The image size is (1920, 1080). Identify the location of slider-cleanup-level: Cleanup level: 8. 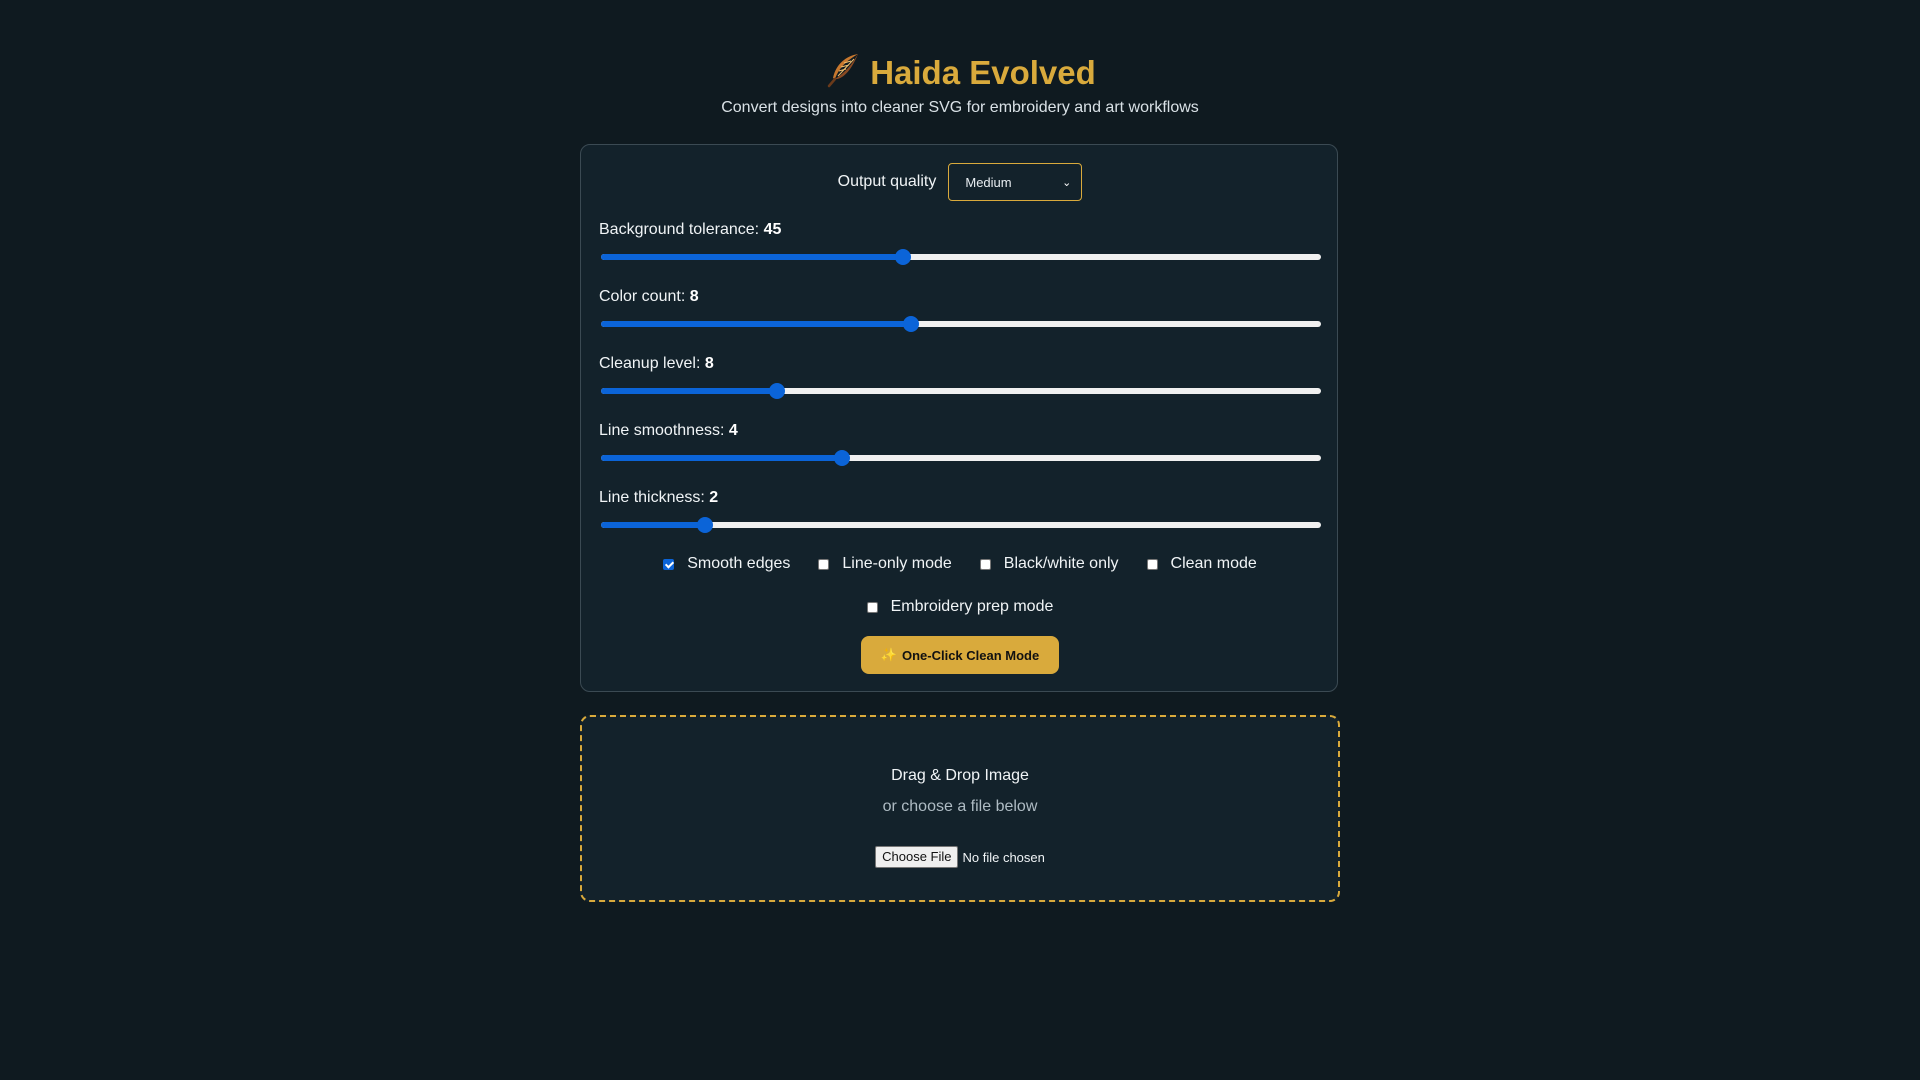
(960, 377).